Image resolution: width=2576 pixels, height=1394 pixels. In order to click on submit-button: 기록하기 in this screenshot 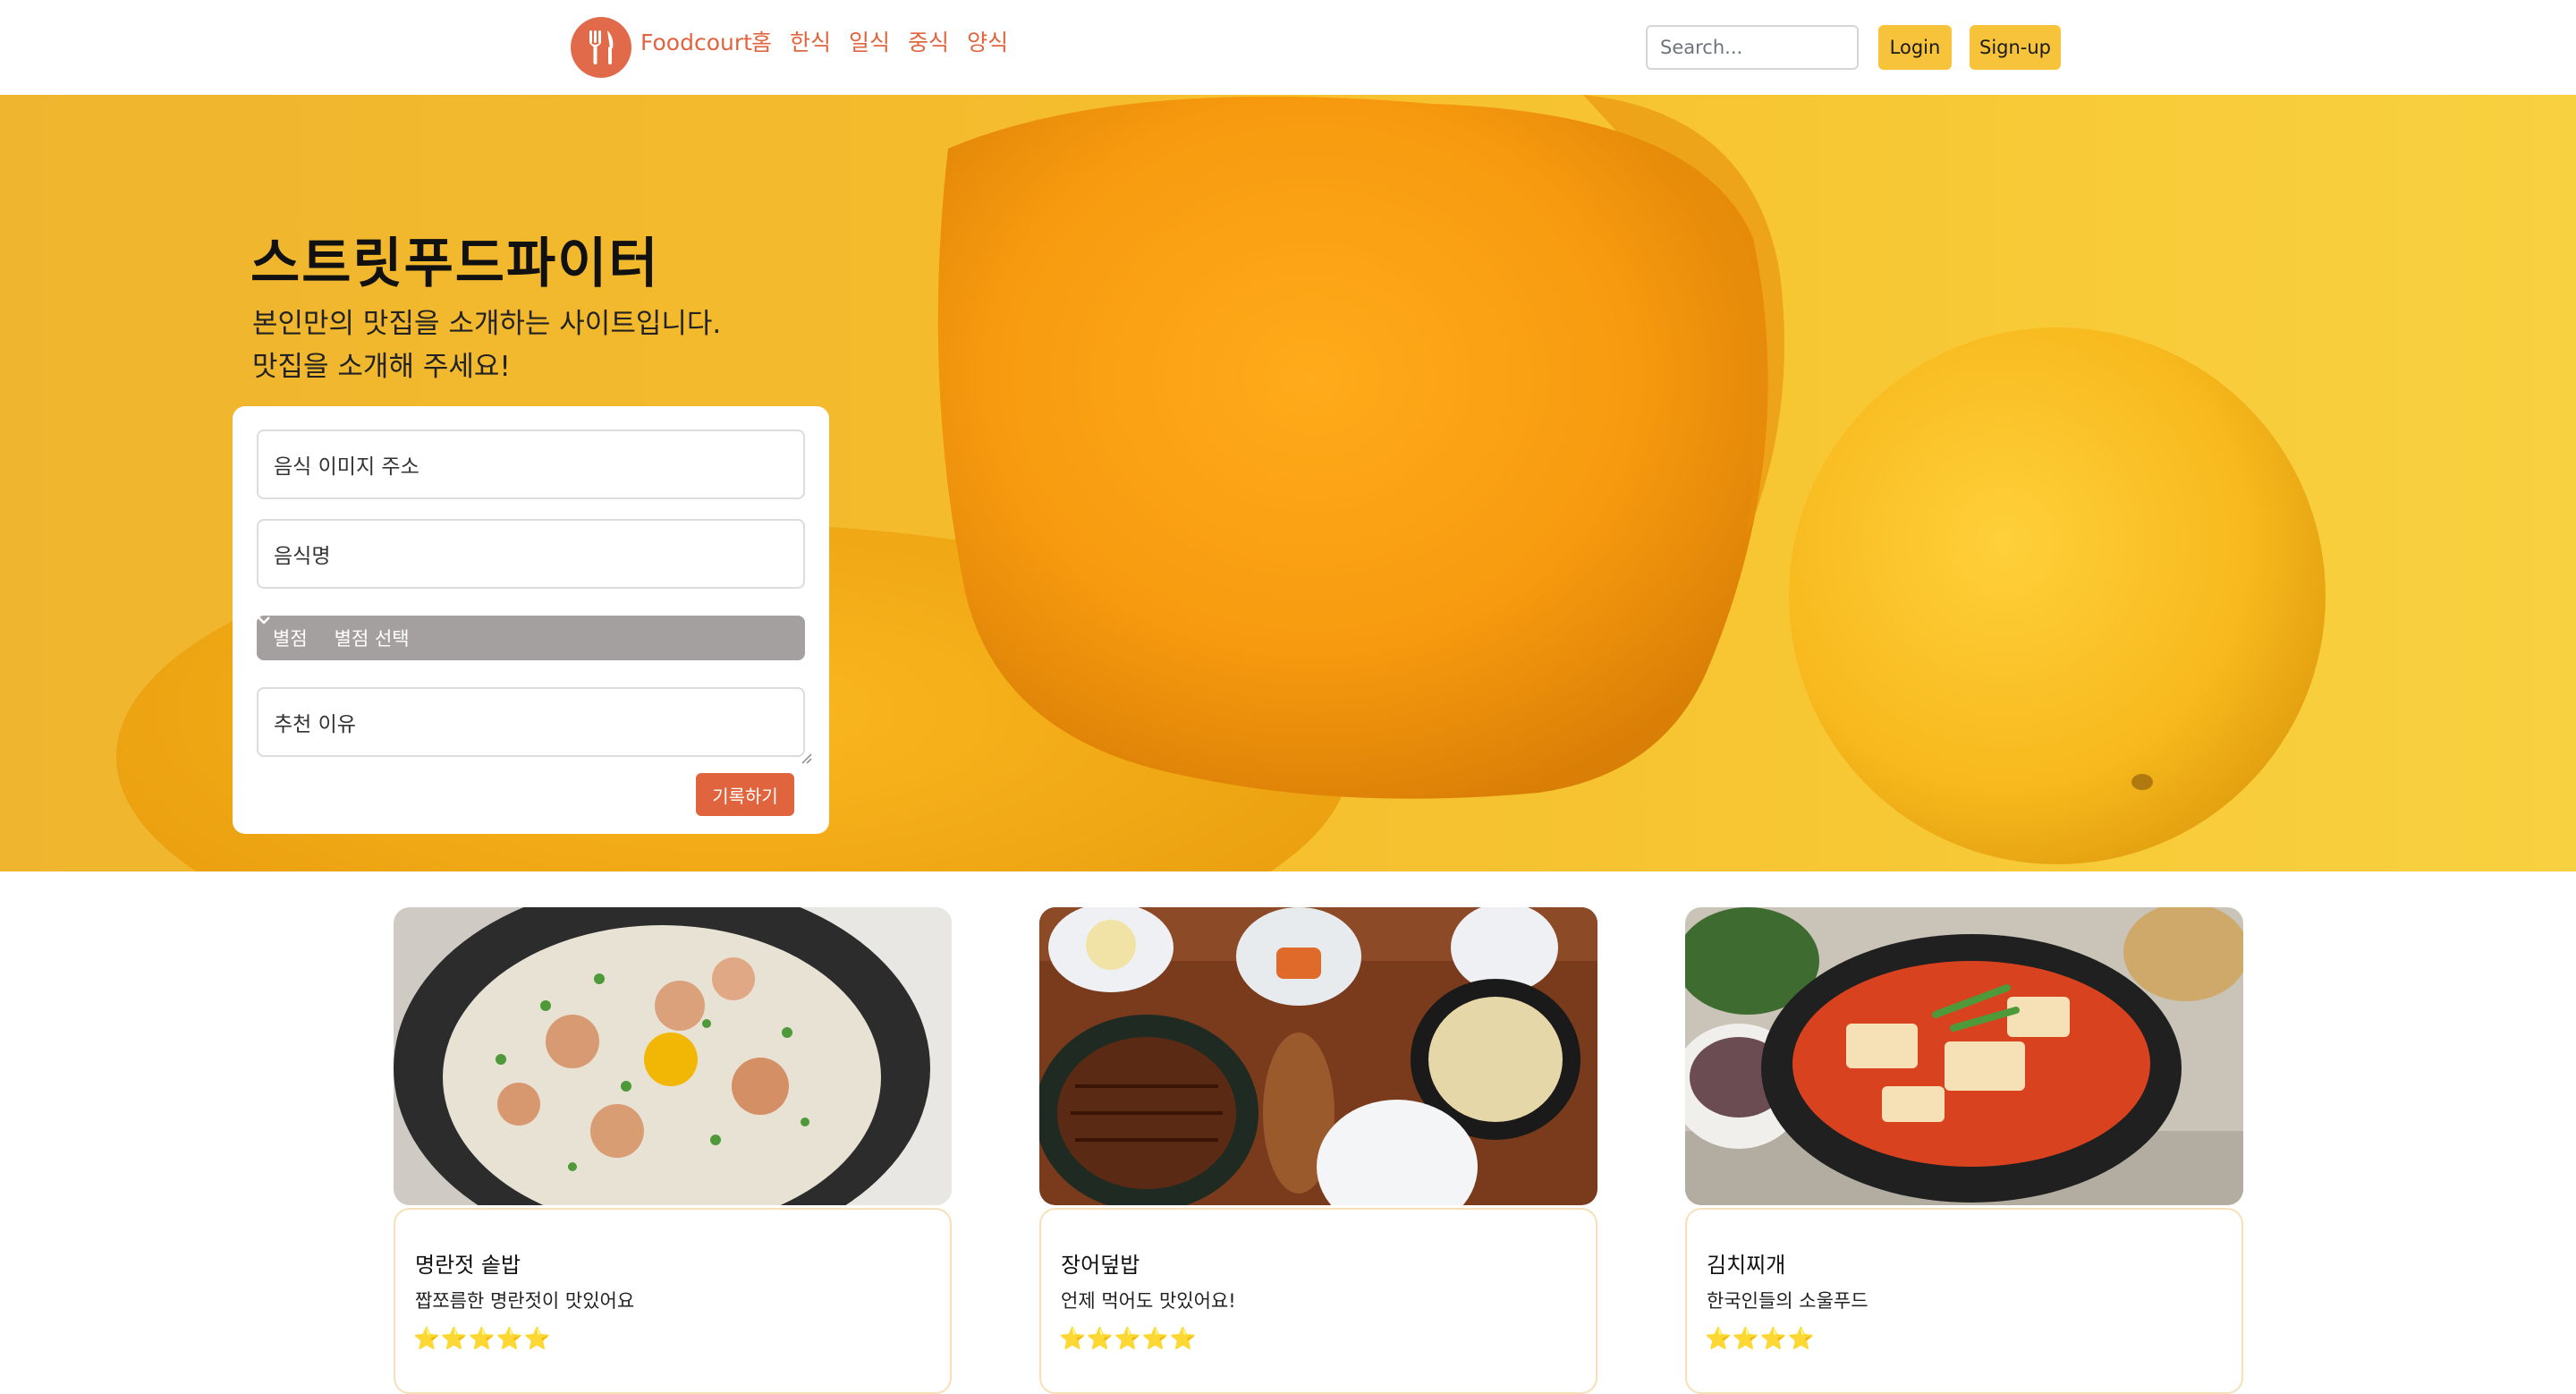, I will do `click(745, 794)`.